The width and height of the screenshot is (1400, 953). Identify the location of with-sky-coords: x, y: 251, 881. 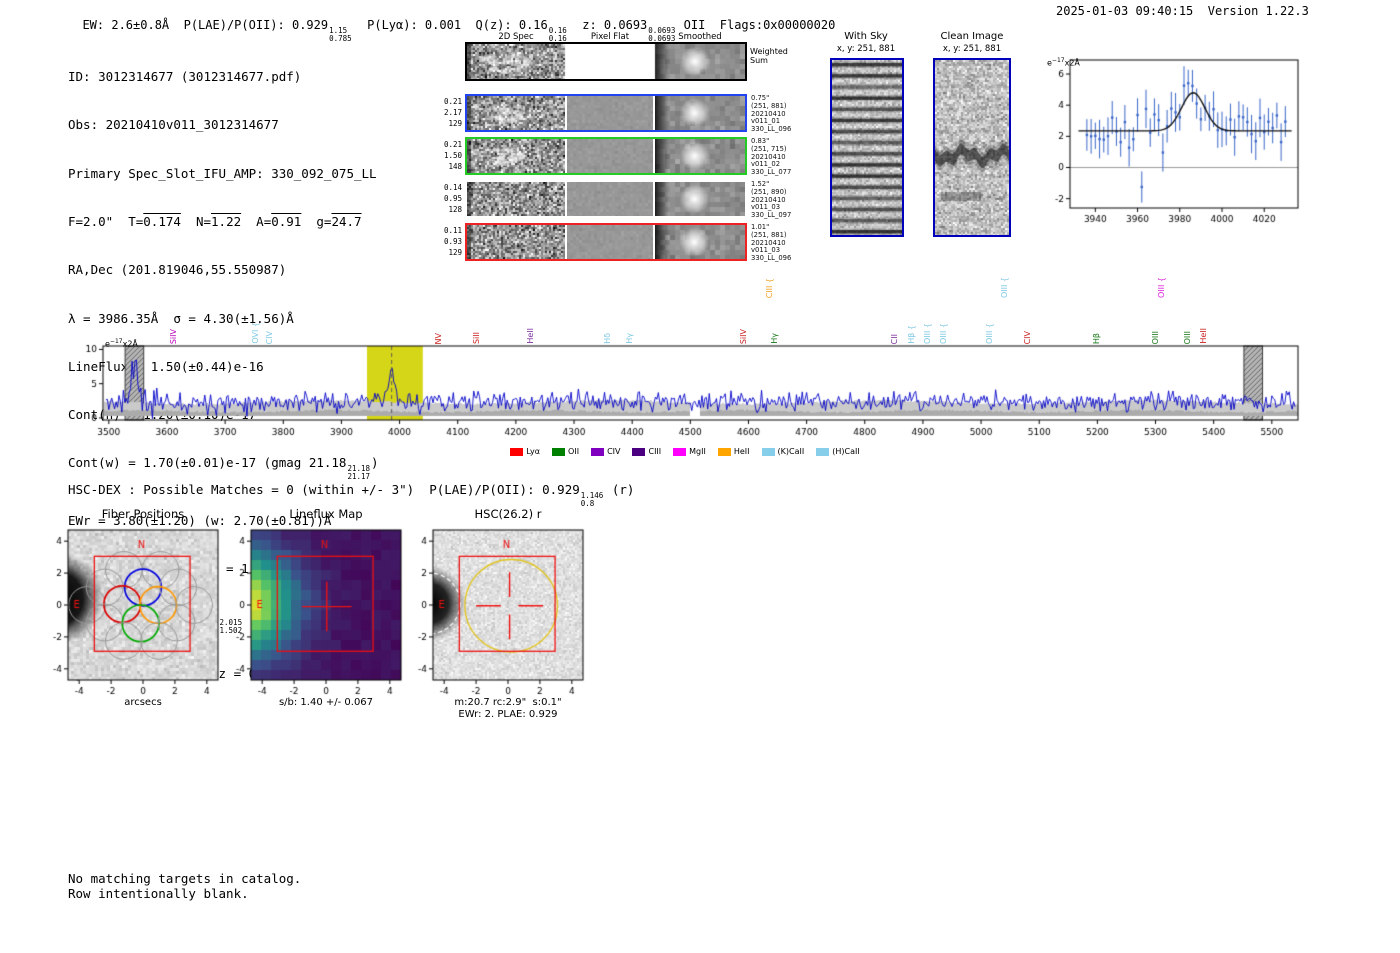
(866, 49).